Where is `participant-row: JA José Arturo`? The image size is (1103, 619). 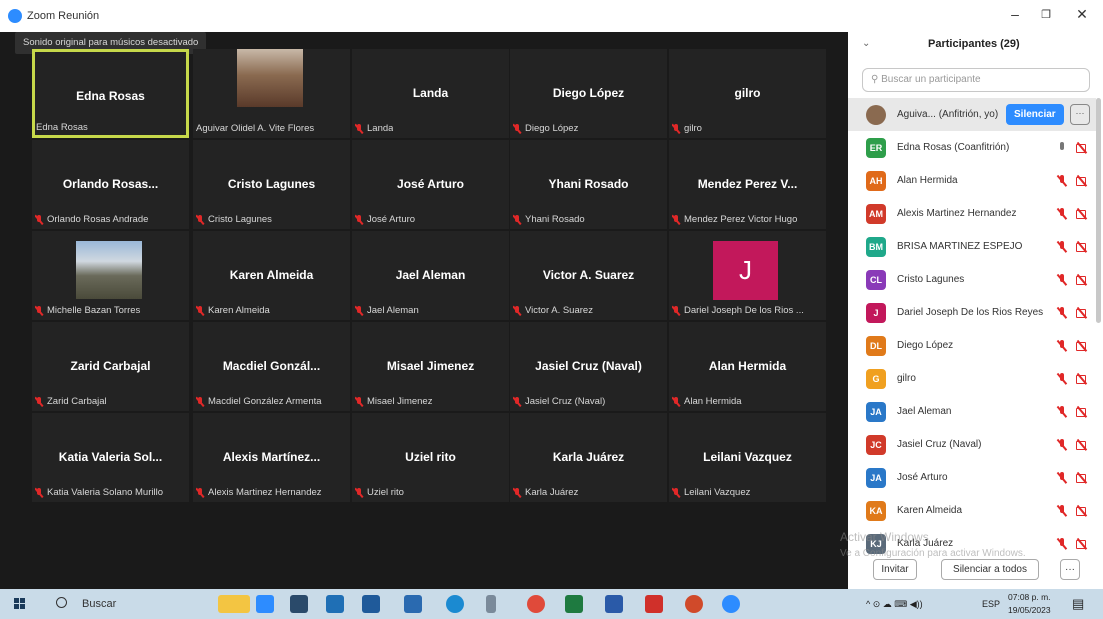
participant-row: JA José Arturo is located at coordinates (972, 477).